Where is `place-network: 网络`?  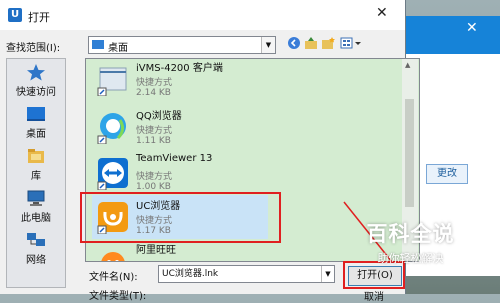
place-network: 网络 is located at coordinates (36, 249).